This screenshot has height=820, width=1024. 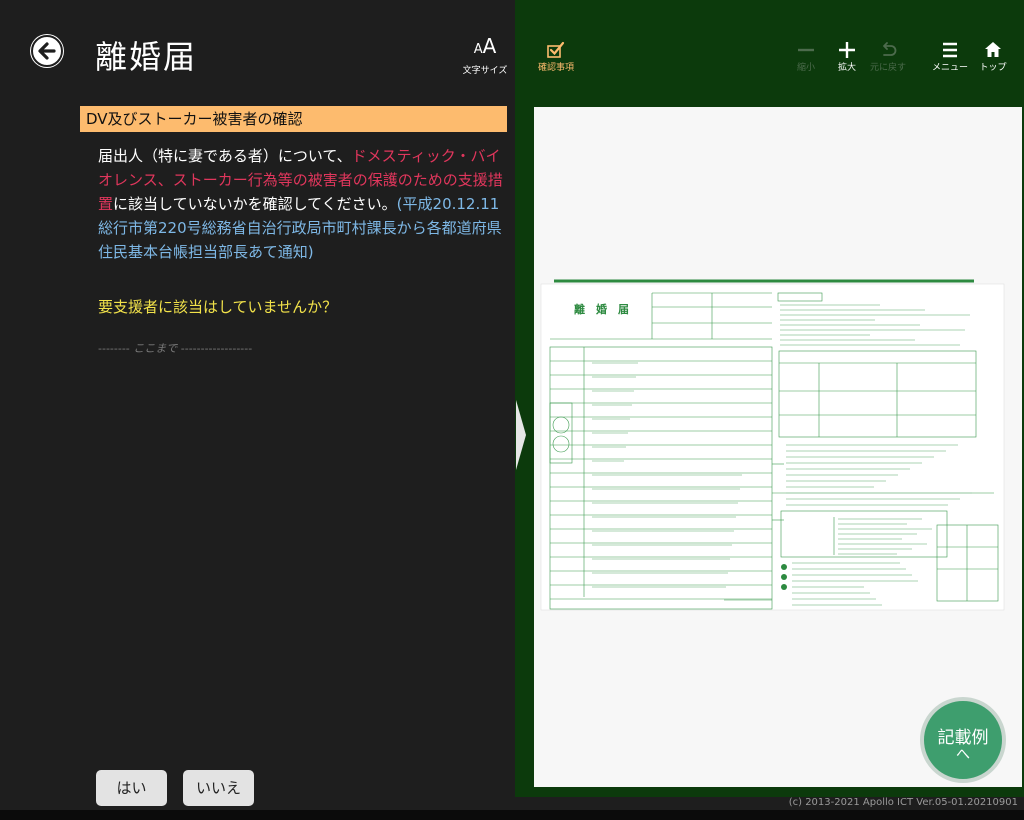 I want to click on minus-icon, so click(x=806, y=50).